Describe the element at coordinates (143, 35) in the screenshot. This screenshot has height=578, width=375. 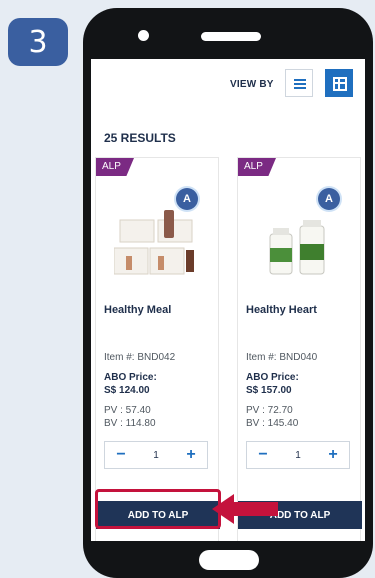
I see `camera` at that location.